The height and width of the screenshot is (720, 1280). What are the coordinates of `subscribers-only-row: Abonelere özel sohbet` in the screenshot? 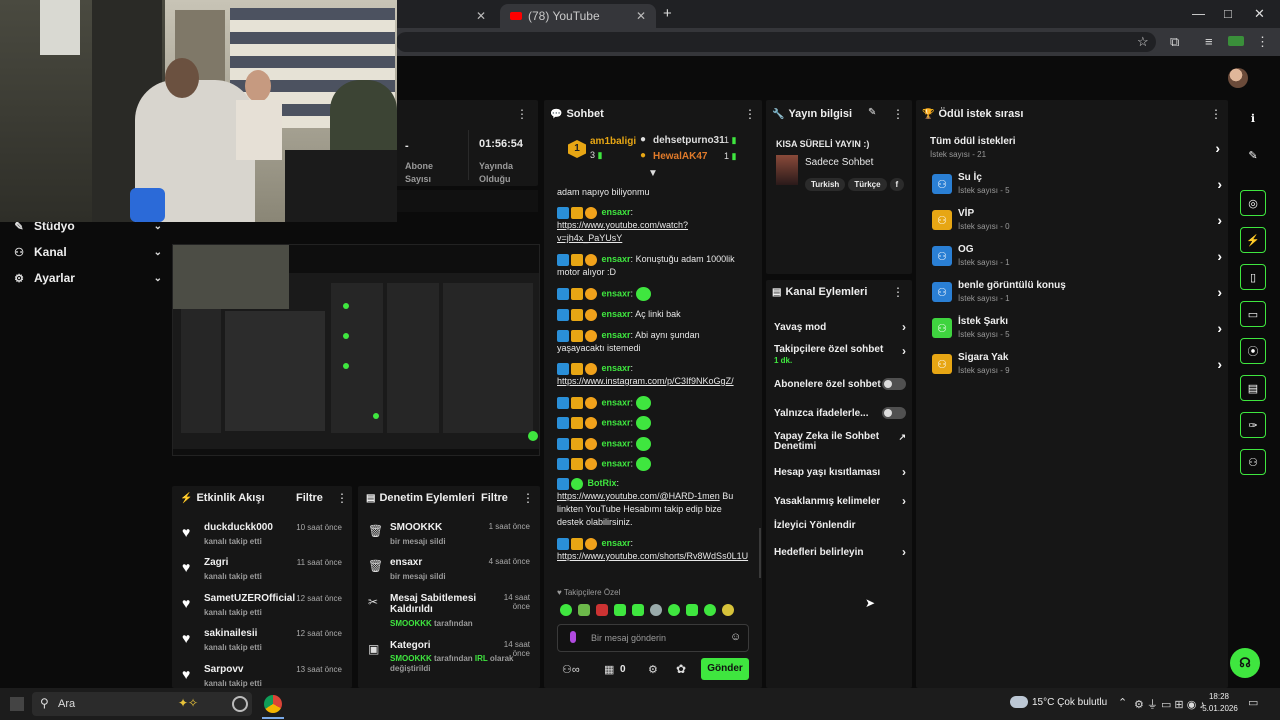 It's located at (840, 384).